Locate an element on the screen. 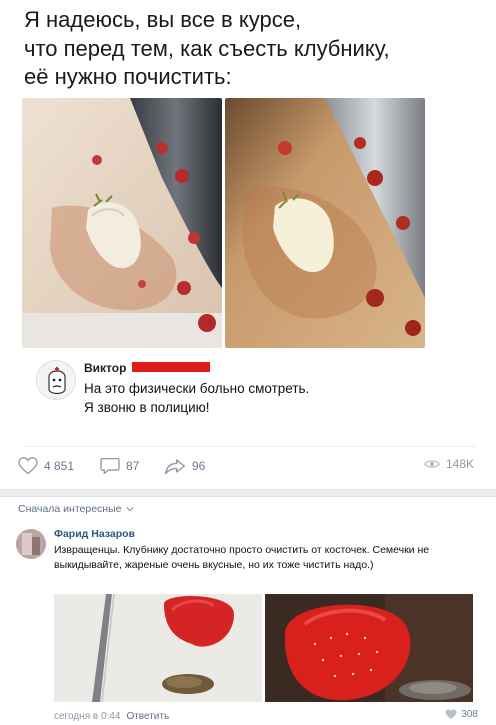 The image size is (496, 725). share-button: 96 is located at coordinates (184, 466).